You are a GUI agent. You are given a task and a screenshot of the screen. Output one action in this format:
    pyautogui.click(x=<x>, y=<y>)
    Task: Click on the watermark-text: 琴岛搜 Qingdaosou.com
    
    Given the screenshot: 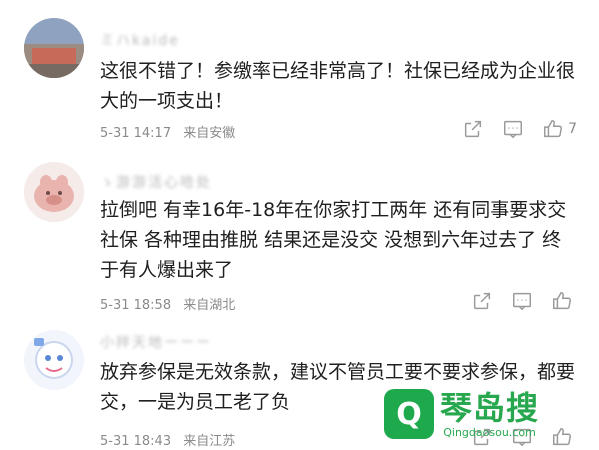 What is the action you would take?
    pyautogui.click(x=489, y=414)
    